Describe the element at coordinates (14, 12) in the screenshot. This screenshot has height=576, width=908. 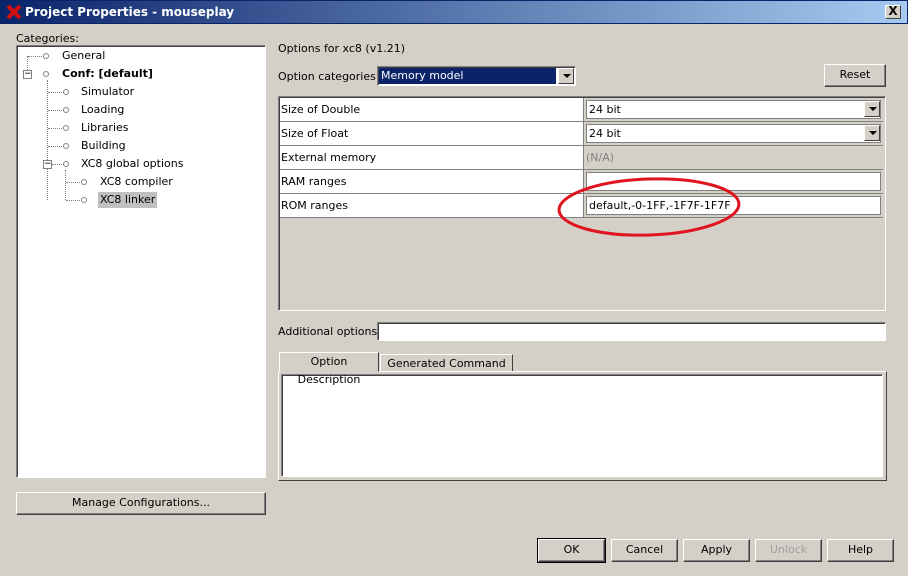
I see `app-icon` at that location.